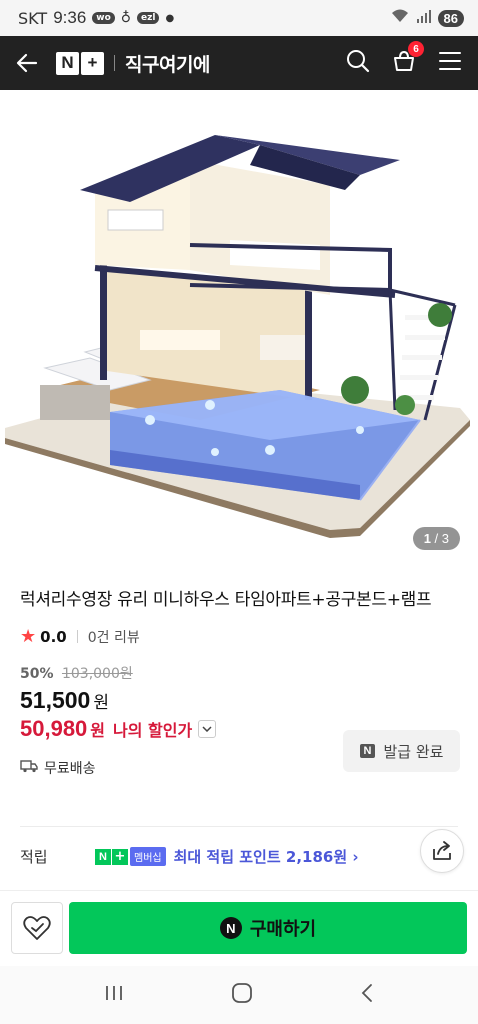  I want to click on heart-check-icon, so click(37, 928).